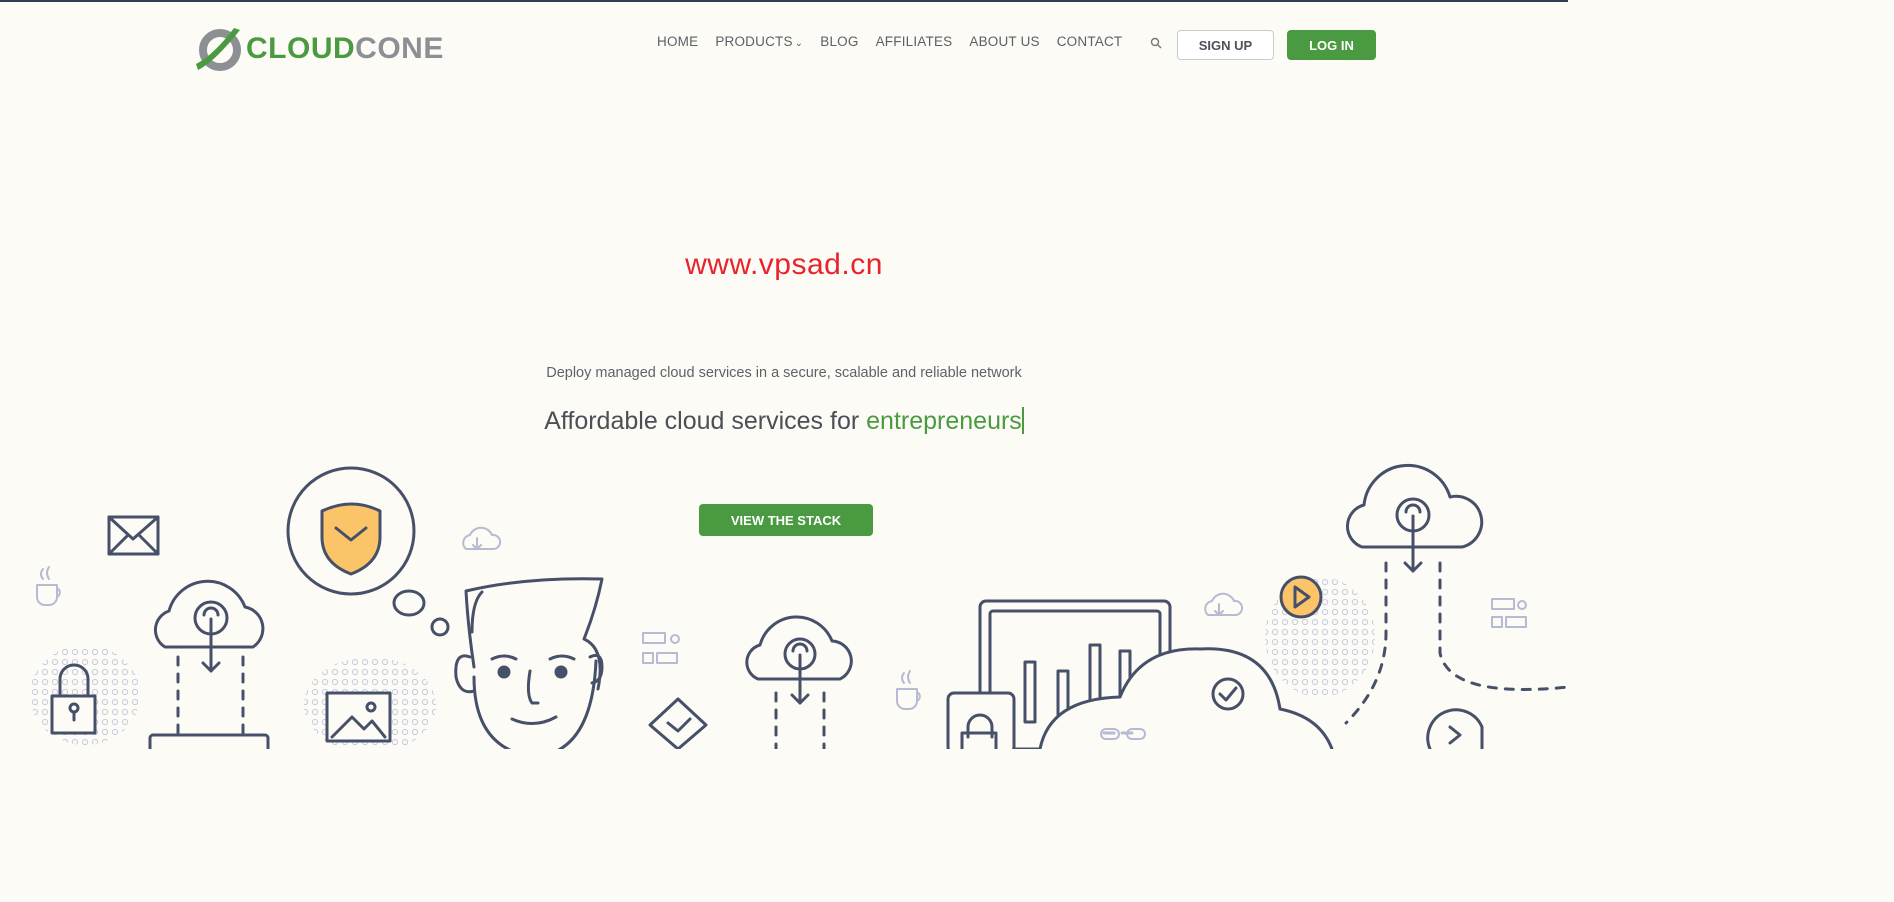  Describe the element at coordinates (677, 41) in the screenshot. I see `nav-home: HOME` at that location.